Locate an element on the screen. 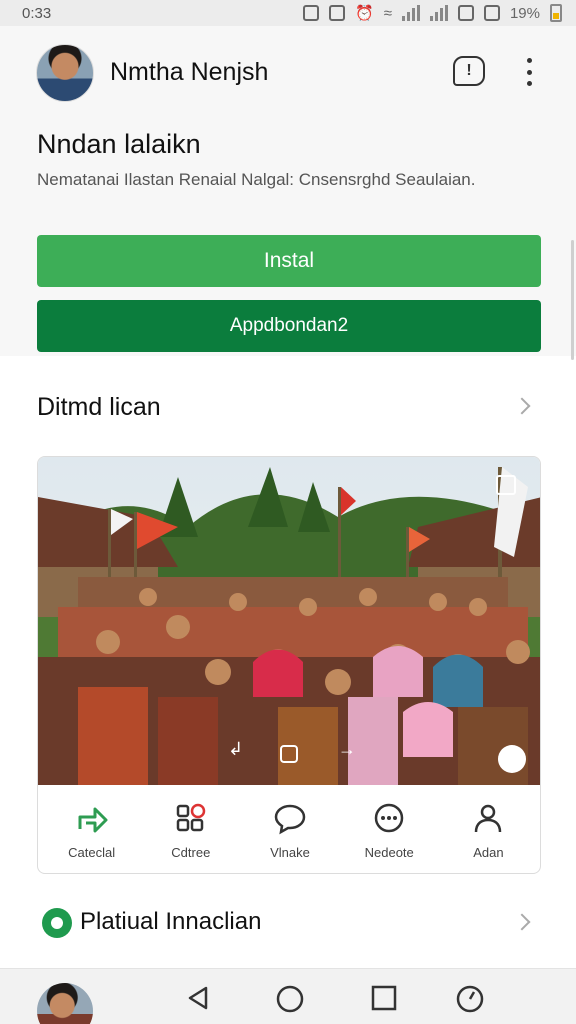 The width and height of the screenshot is (576, 1024). sim-icon is located at coordinates (491, 13).